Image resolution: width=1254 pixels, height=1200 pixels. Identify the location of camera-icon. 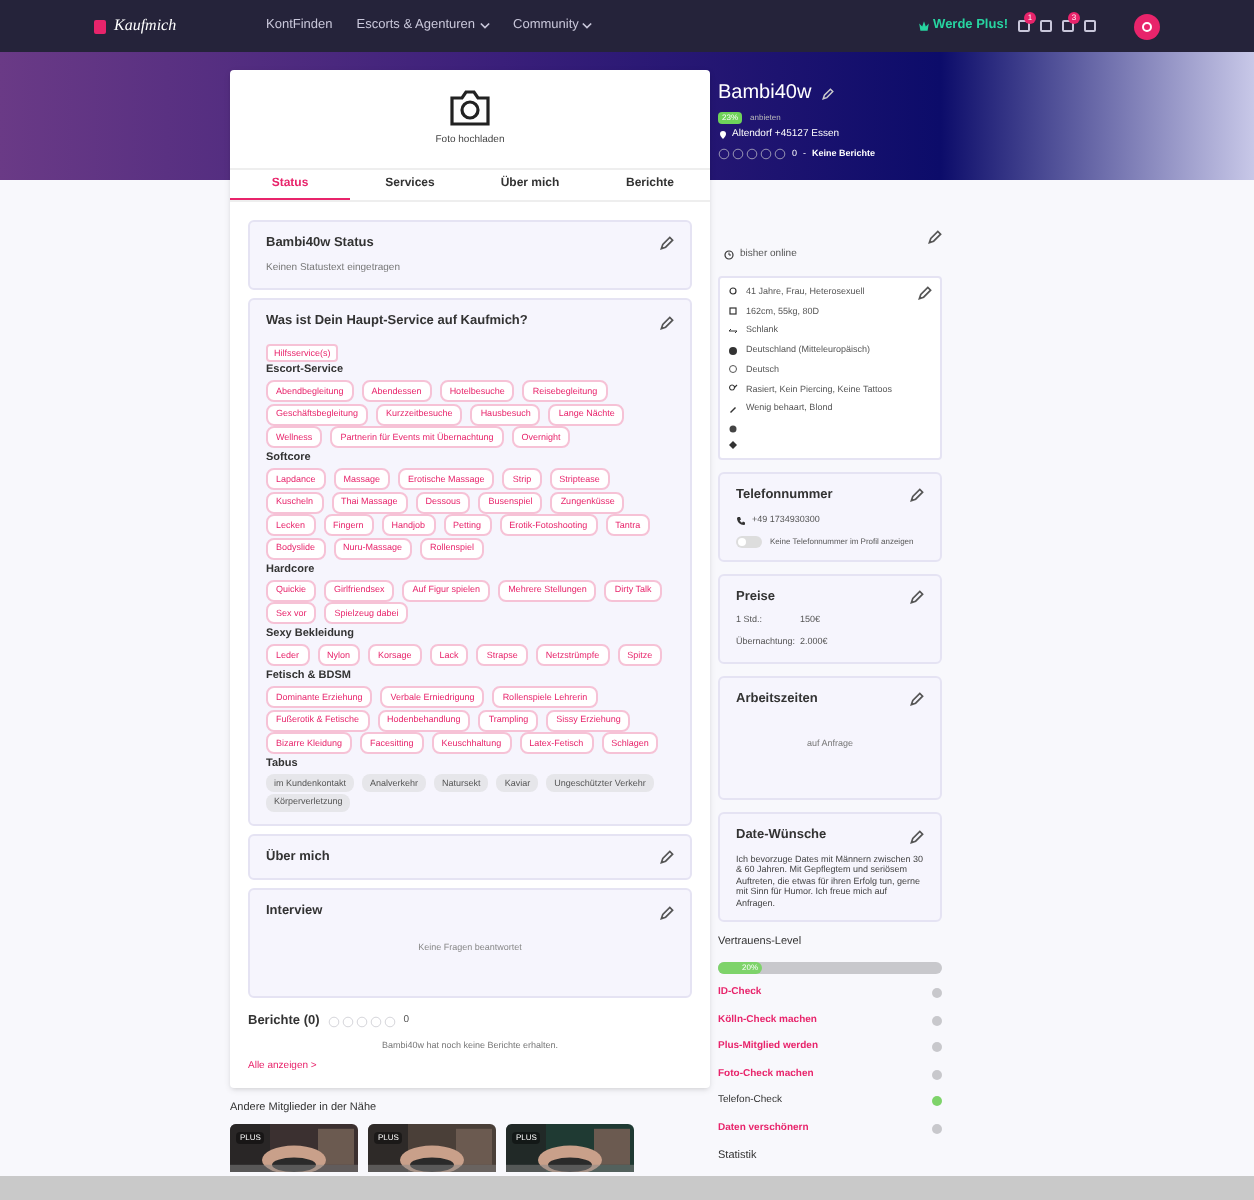
(470, 107).